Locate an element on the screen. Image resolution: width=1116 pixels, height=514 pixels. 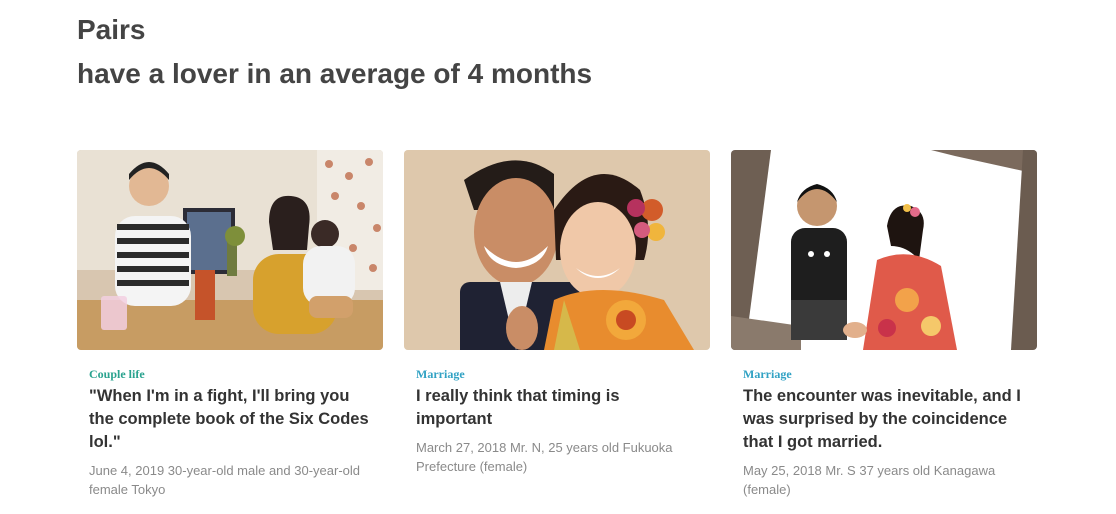
story-title: I really think that timing is important is located at coordinates (557, 408).